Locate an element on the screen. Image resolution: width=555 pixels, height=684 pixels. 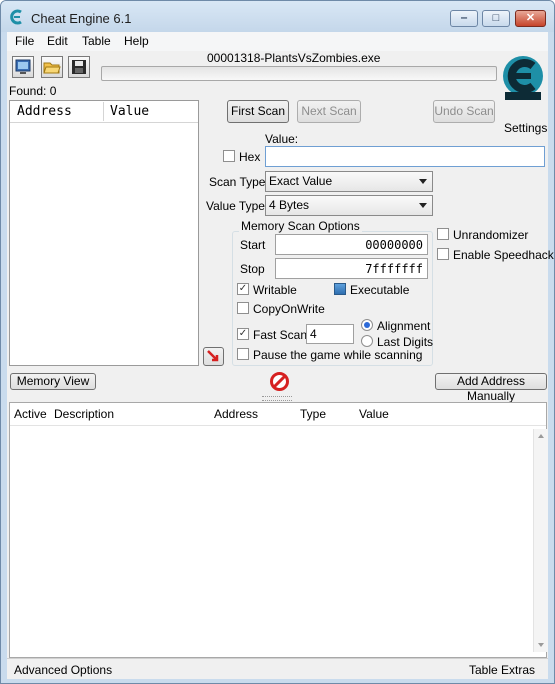
column-active: Active is located at coordinates (30, 414).